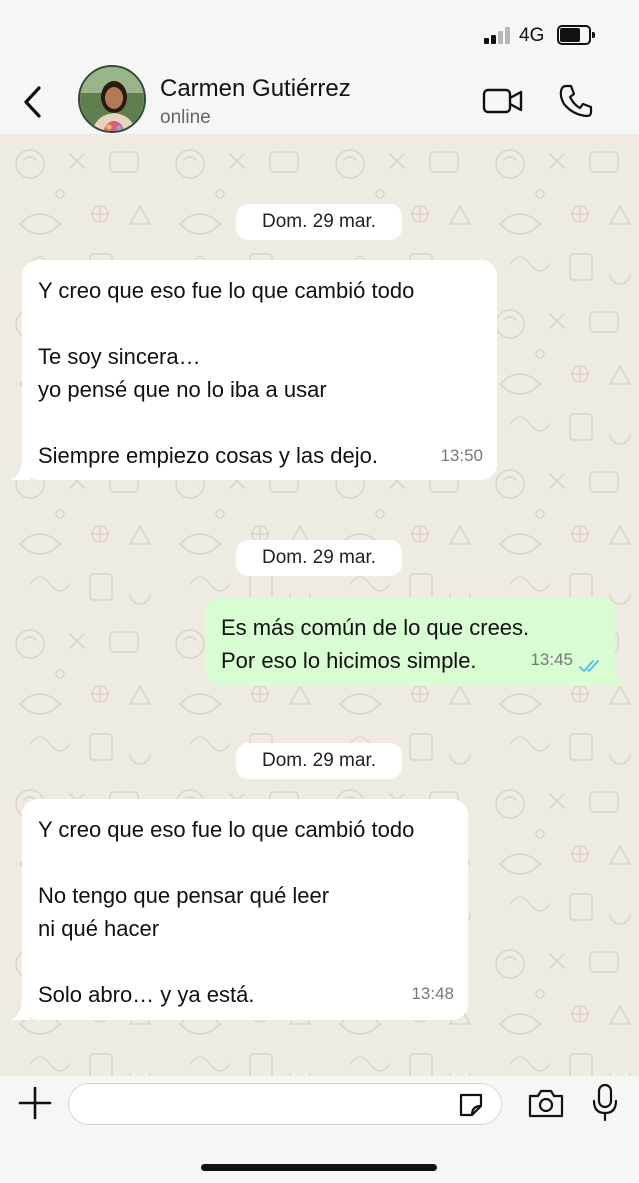 This screenshot has width=639, height=1183. What do you see at coordinates (532, 35) in the screenshot?
I see `network-type-label: 4G` at bounding box center [532, 35].